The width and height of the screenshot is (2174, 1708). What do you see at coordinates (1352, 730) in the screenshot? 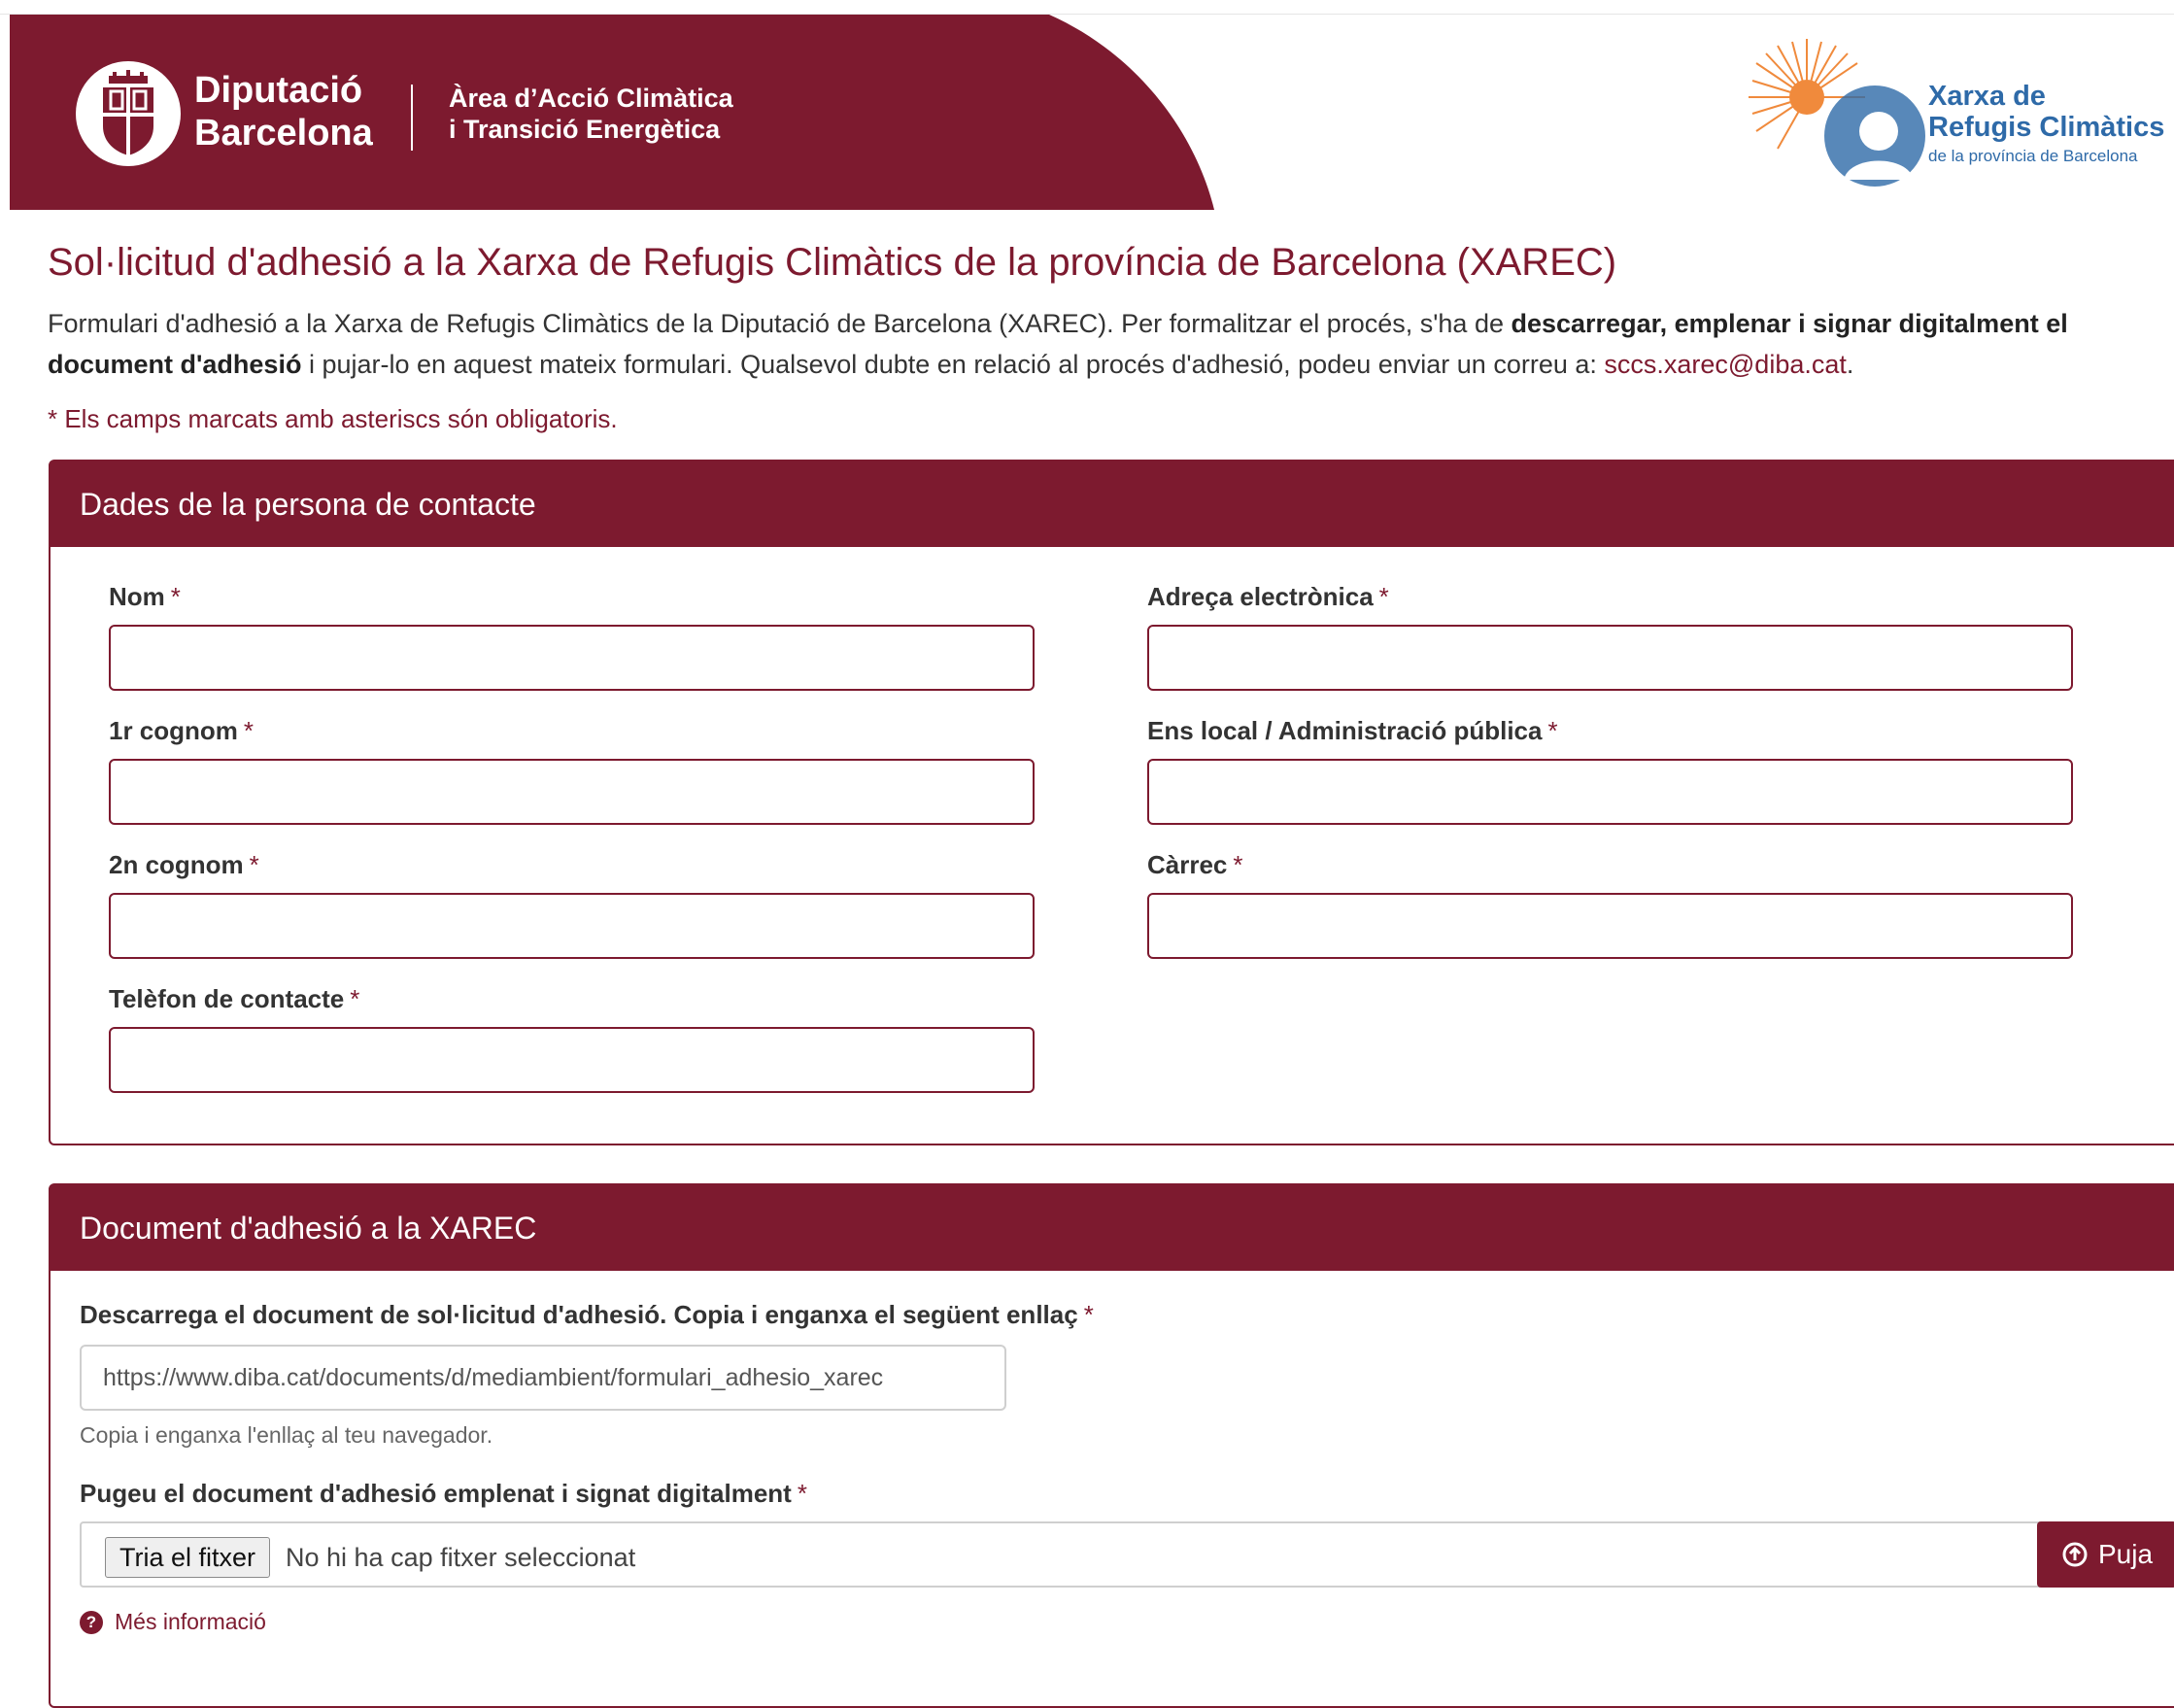
I see `entity-label: Ens local / Administració pública *` at bounding box center [1352, 730].